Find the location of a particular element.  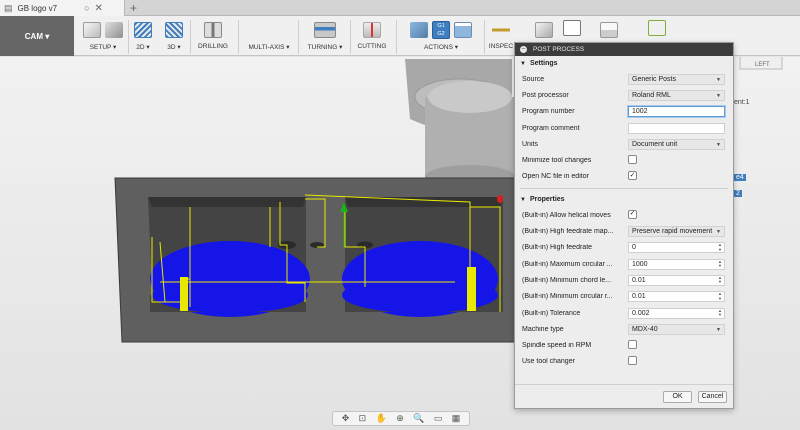

viewcube: LEFT is located at coordinates (761, 63).